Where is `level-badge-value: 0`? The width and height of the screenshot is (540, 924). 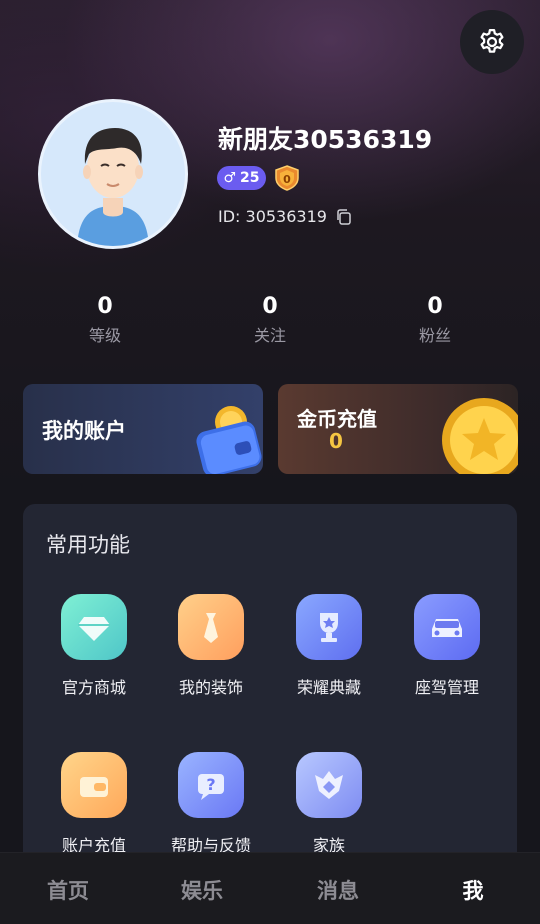
level-badge-value: 0 is located at coordinates (287, 179).